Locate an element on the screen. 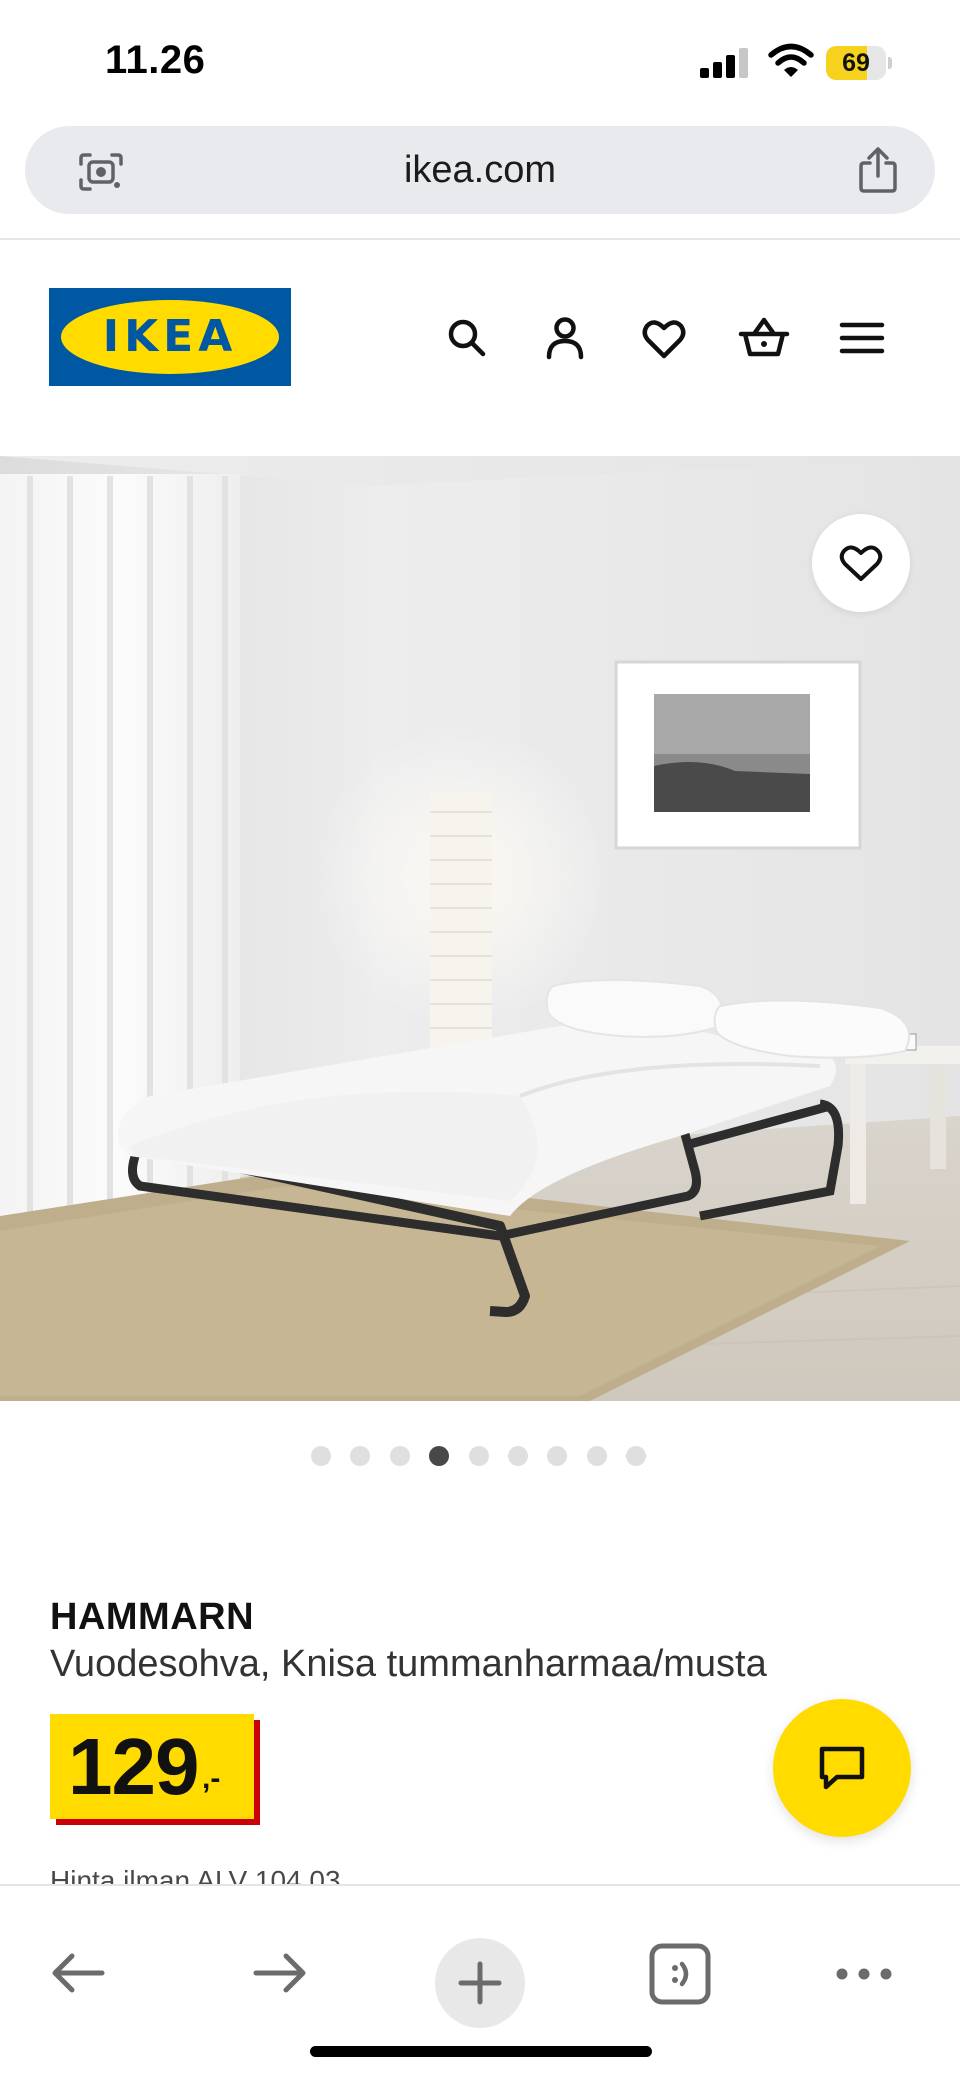 This screenshot has width=960, height=2078. cellular-signal-icon is located at coordinates (725, 62).